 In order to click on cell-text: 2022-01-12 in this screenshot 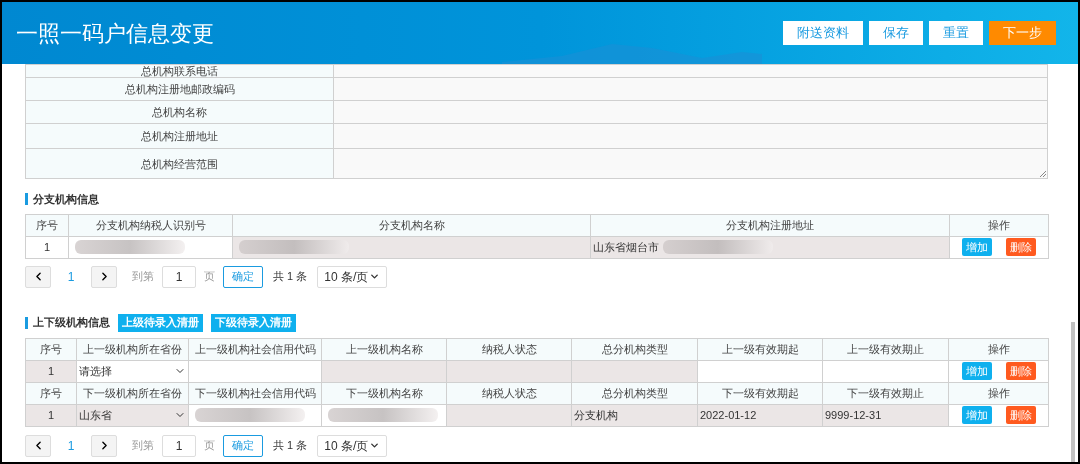, I will do `click(728, 415)`.